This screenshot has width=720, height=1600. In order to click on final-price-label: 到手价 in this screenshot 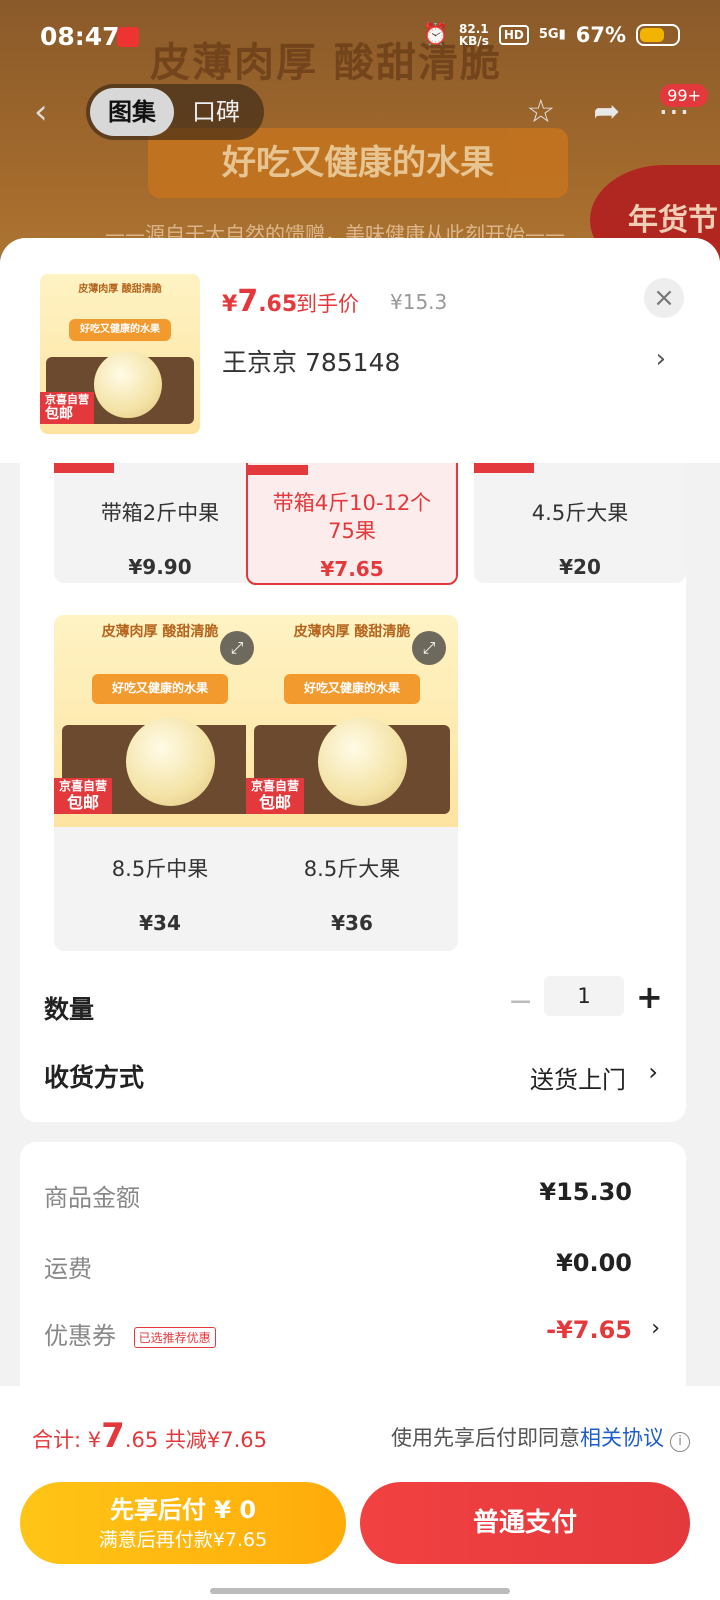, I will do `click(327, 304)`.